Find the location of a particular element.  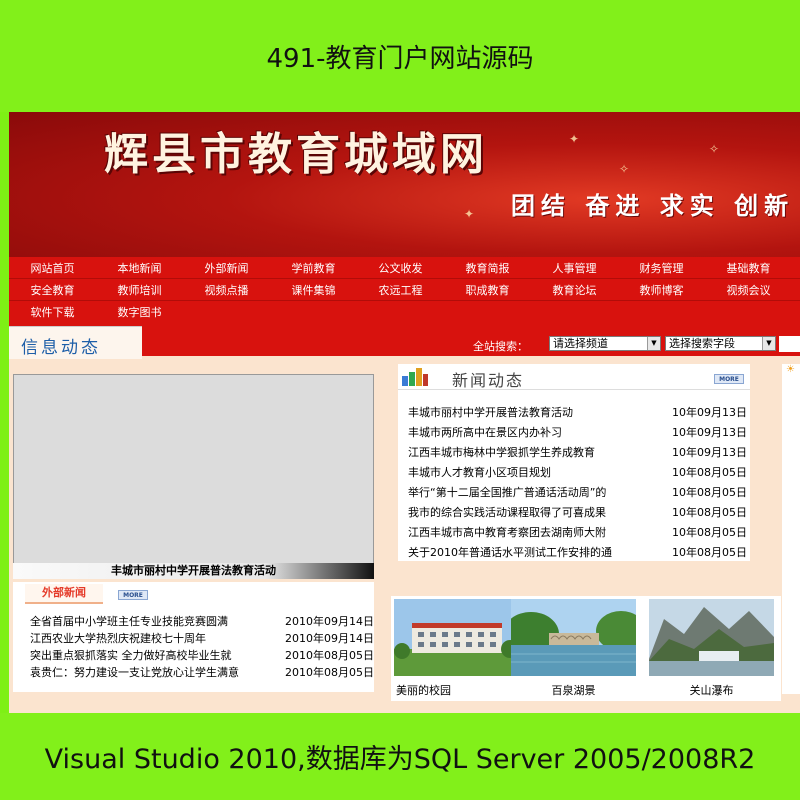

list-item: 江西丰城市高中教育考察团去湖南师大附 10年08月05日 is located at coordinates (578, 532).